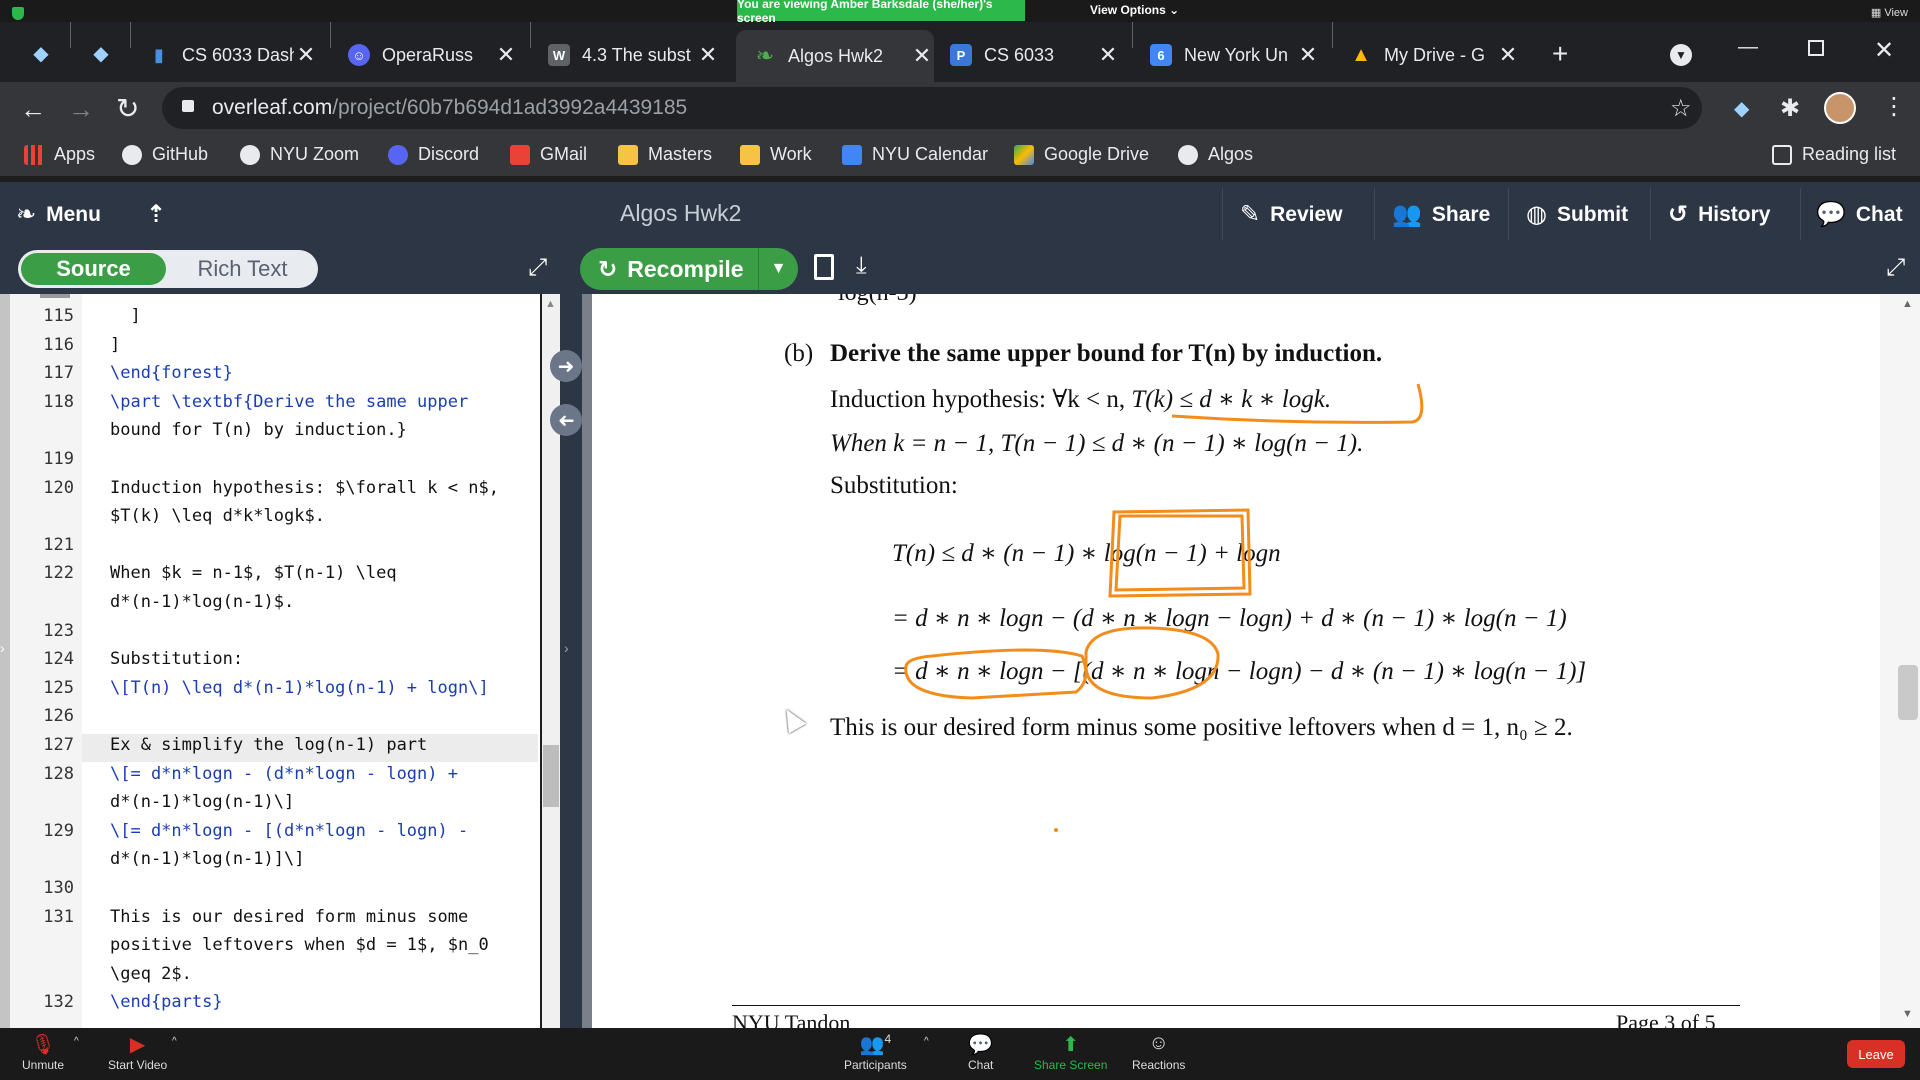  What do you see at coordinates (835, 56) in the screenshot?
I see `tab-algos-hwk2: ❧ Algos Hwk2 ✕` at bounding box center [835, 56].